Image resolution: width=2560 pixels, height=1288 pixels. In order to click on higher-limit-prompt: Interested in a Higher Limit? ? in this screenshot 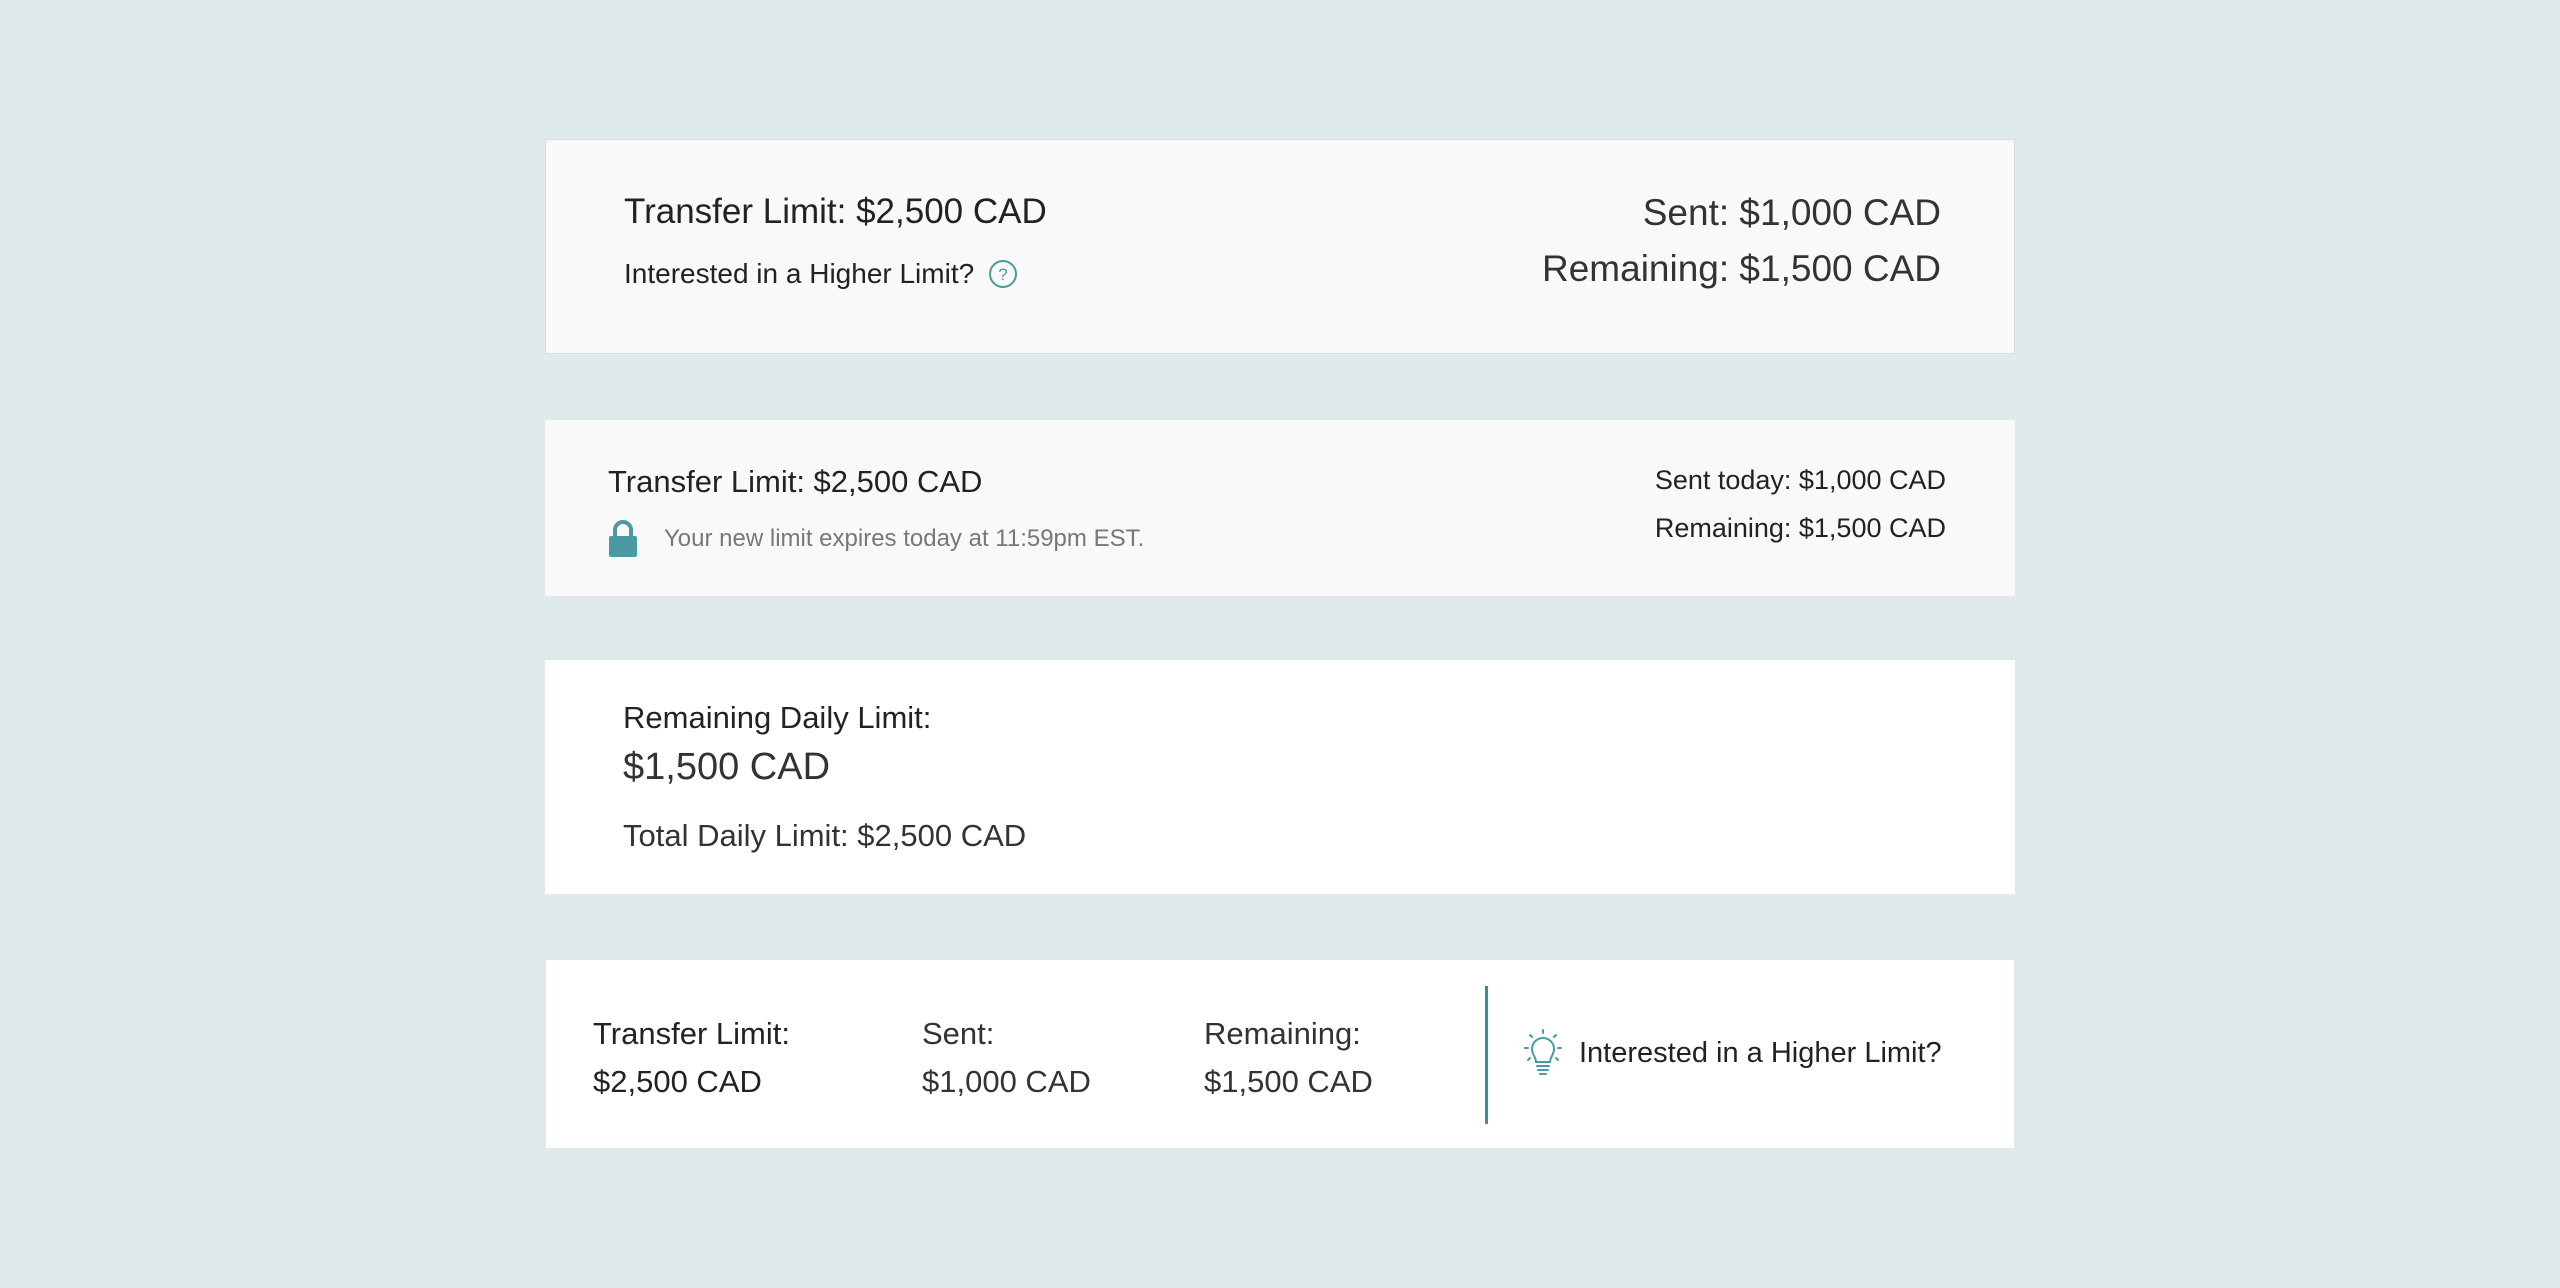, I will do `click(821, 274)`.